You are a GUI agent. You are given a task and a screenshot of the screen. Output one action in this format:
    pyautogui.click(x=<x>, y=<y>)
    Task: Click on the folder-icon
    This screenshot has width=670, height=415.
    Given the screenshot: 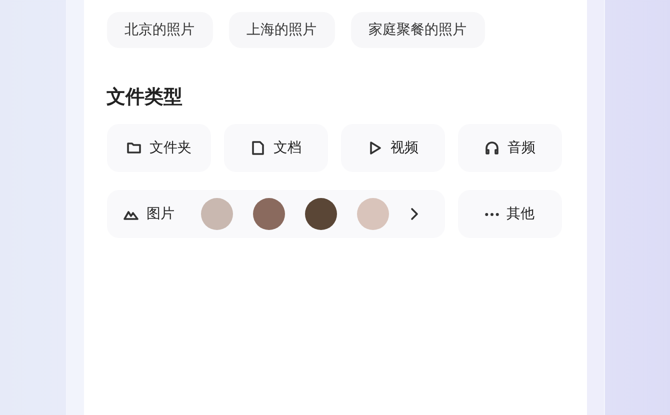 What is the action you would take?
    pyautogui.click(x=134, y=148)
    